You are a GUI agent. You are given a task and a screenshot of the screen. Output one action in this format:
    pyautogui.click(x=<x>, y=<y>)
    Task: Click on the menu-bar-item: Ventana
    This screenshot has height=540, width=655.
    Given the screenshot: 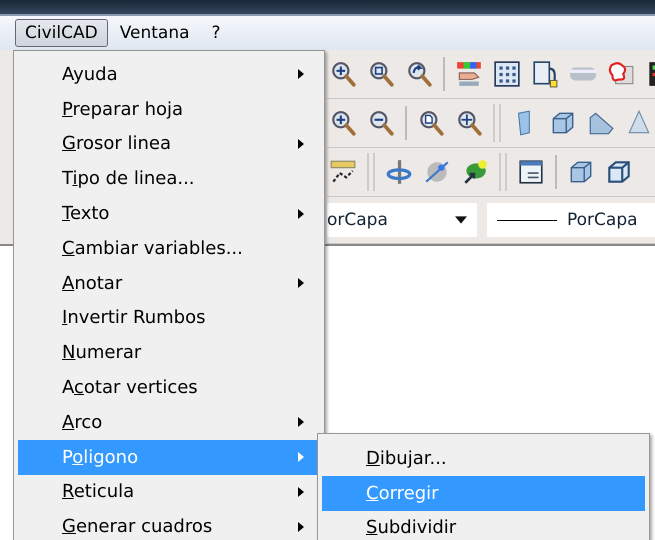 What is the action you would take?
    pyautogui.click(x=155, y=33)
    